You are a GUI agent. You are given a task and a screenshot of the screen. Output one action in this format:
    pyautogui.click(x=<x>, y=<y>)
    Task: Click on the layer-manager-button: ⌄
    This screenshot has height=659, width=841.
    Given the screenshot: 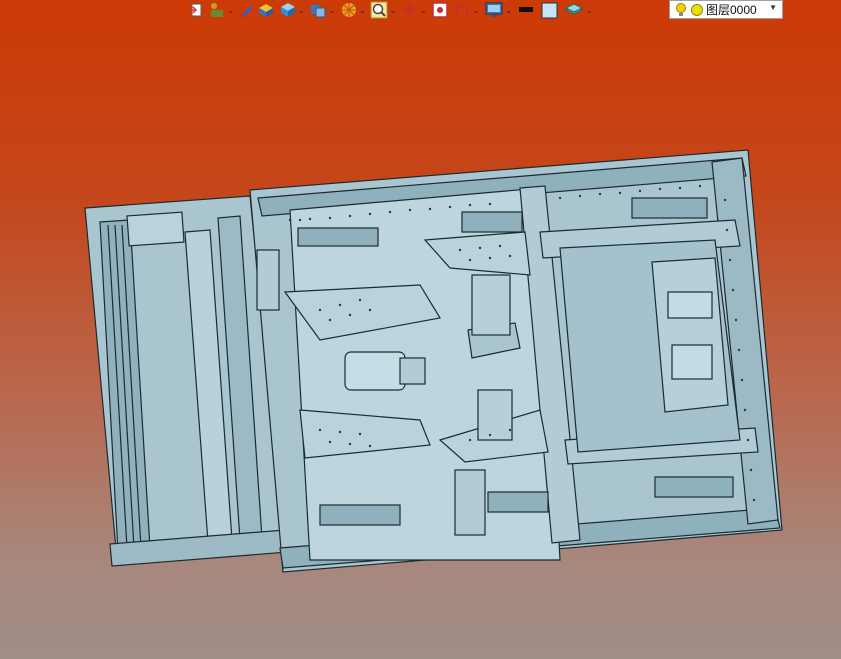 What is the action you would take?
    pyautogui.click(x=578, y=10)
    